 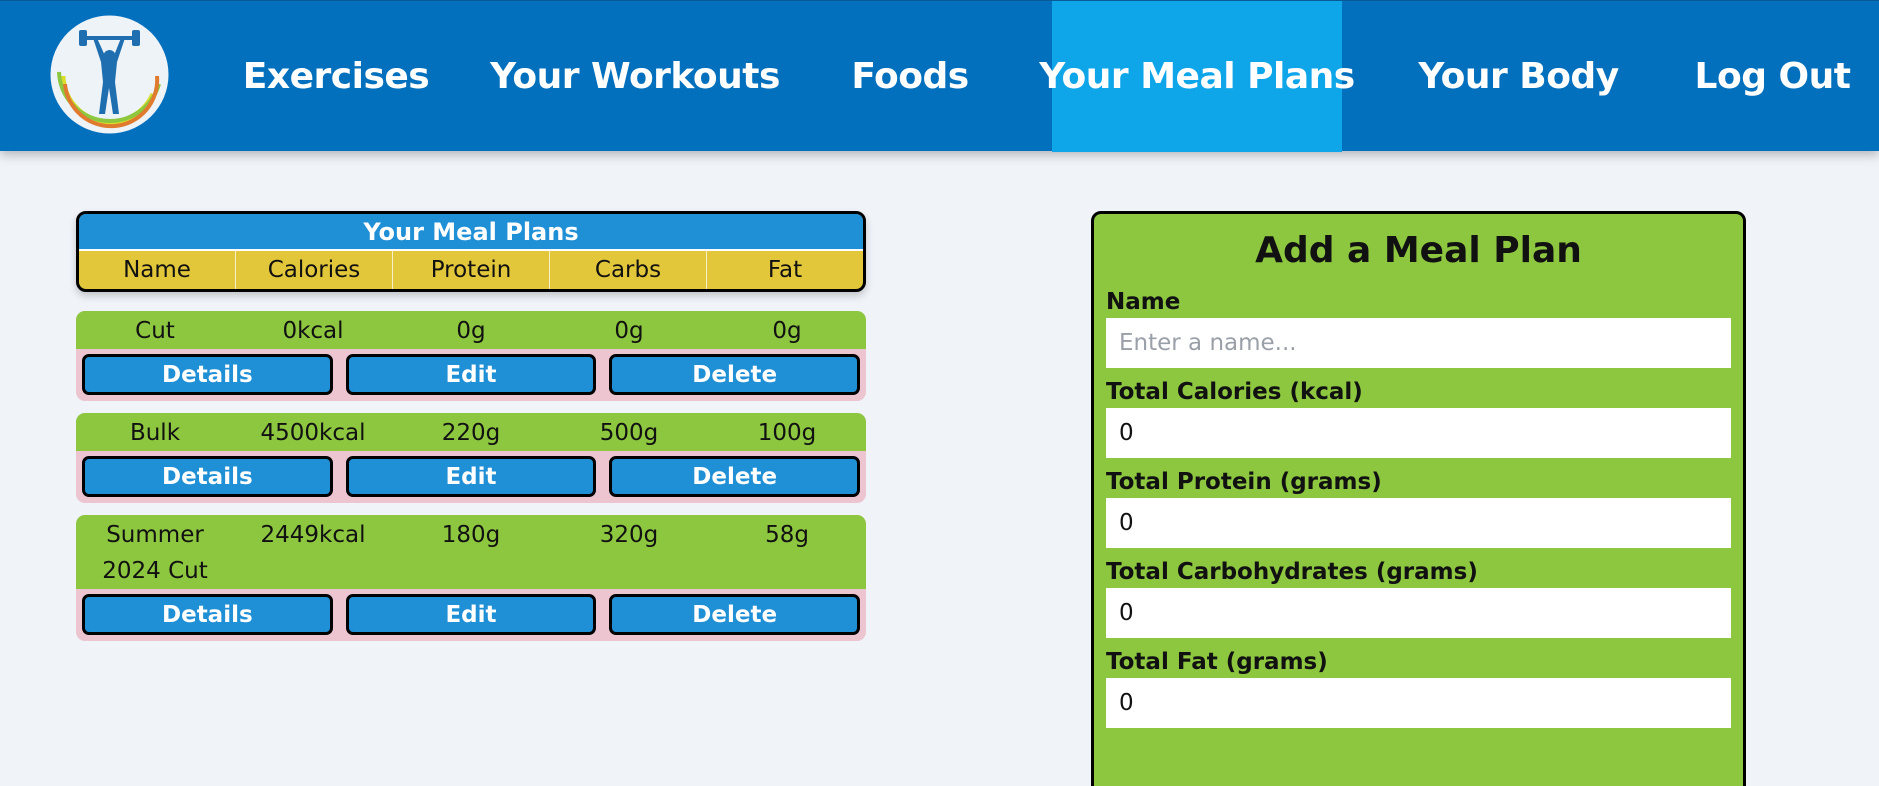 I want to click on protein-input, so click(x=1418, y=523).